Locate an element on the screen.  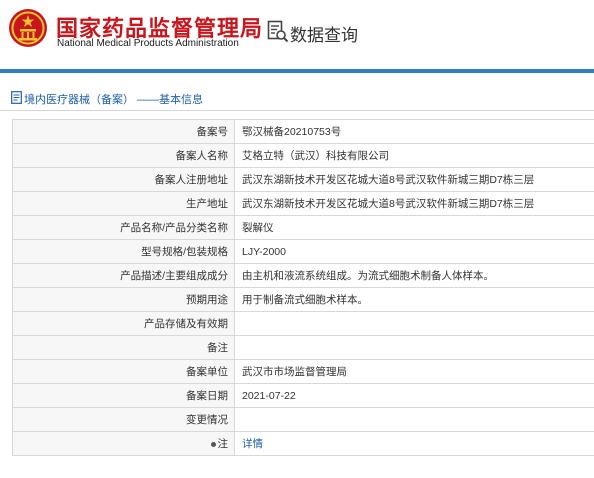
row-label: 备案号 is located at coordinates (123, 131).